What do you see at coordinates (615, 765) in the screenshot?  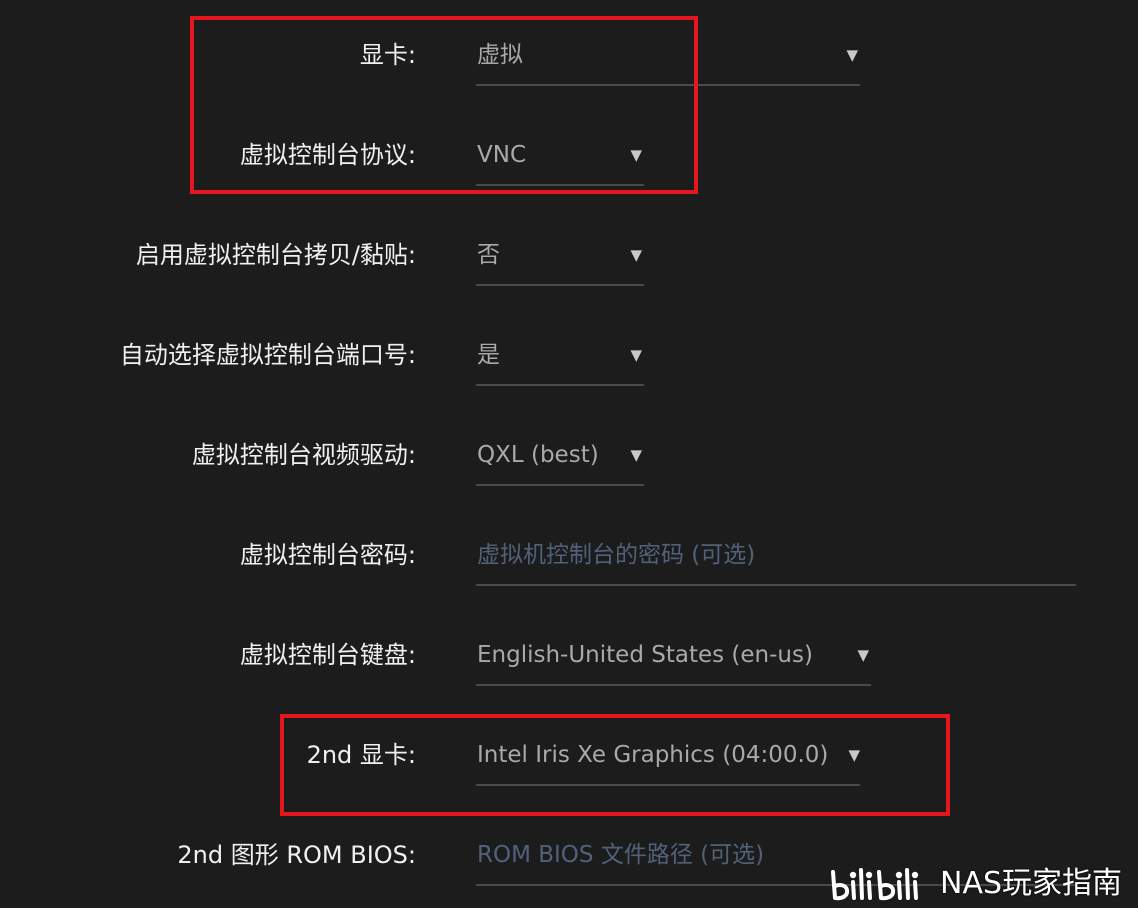 I see `highlight-box-second-graphics` at bounding box center [615, 765].